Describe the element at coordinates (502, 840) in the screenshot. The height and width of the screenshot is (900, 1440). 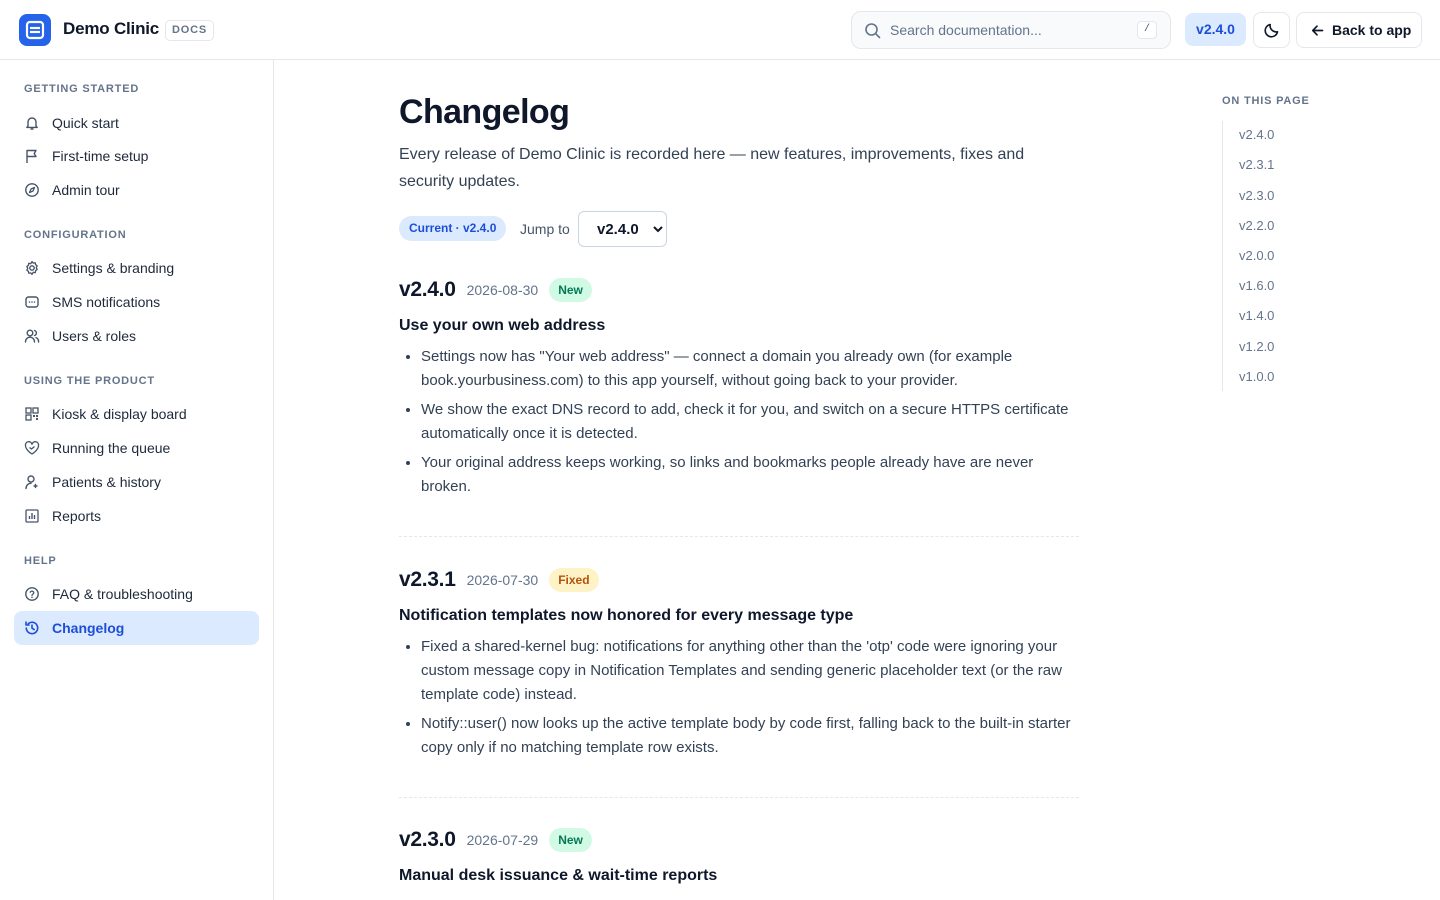
I see `release-date: 2026-07-29` at that location.